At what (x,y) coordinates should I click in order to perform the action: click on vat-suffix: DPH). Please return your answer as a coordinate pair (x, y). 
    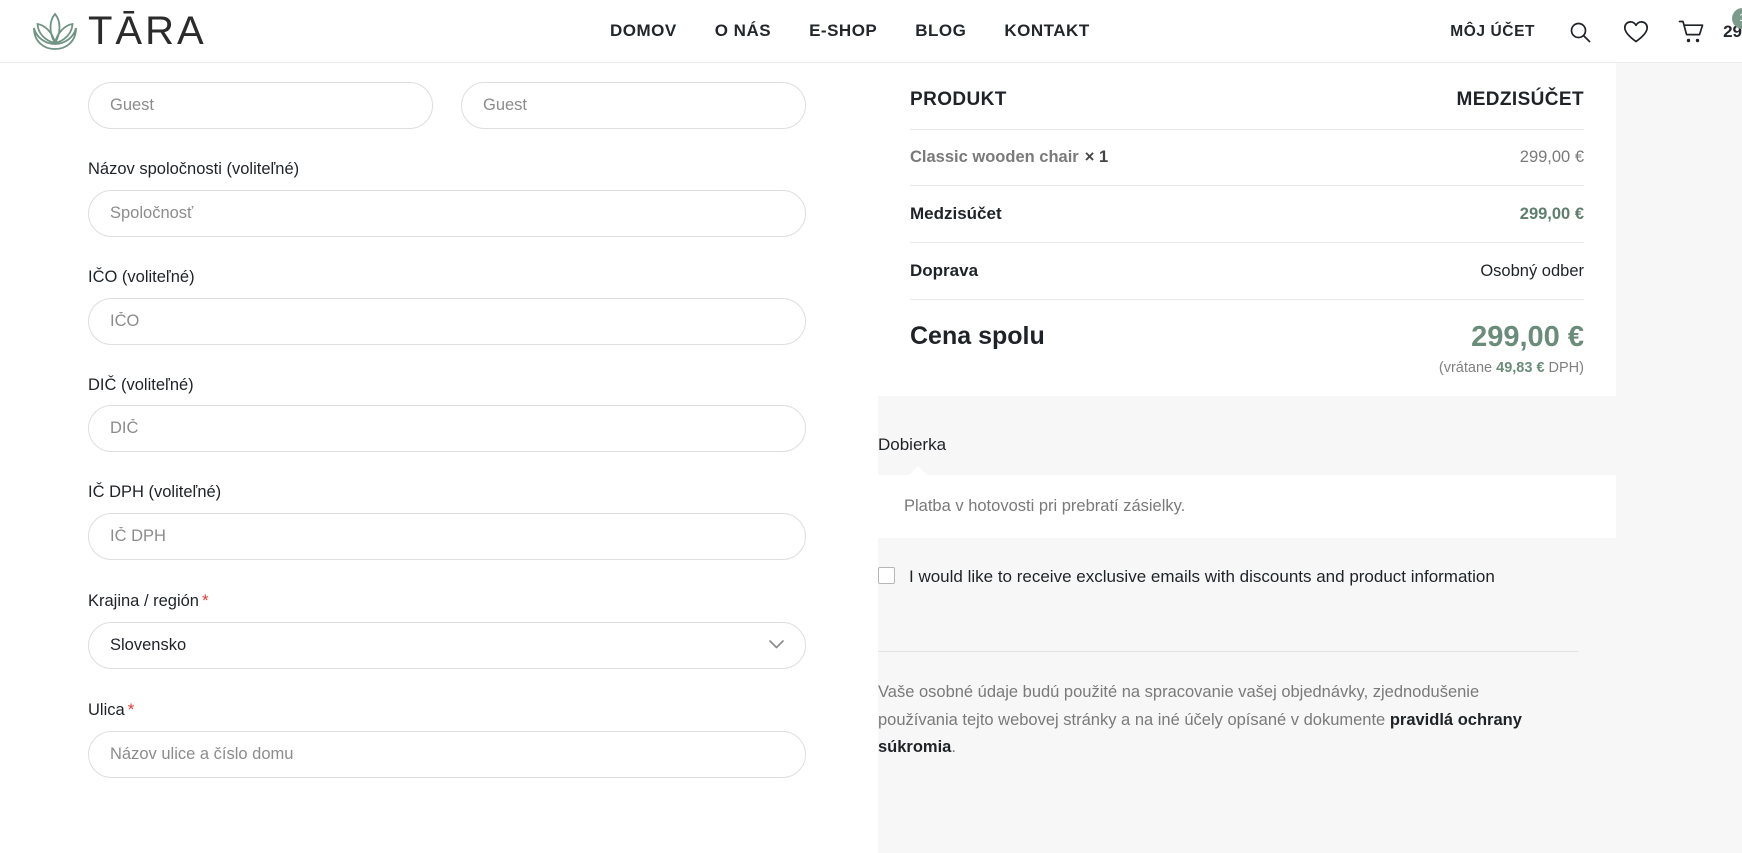
    Looking at the image, I should click on (1564, 367).